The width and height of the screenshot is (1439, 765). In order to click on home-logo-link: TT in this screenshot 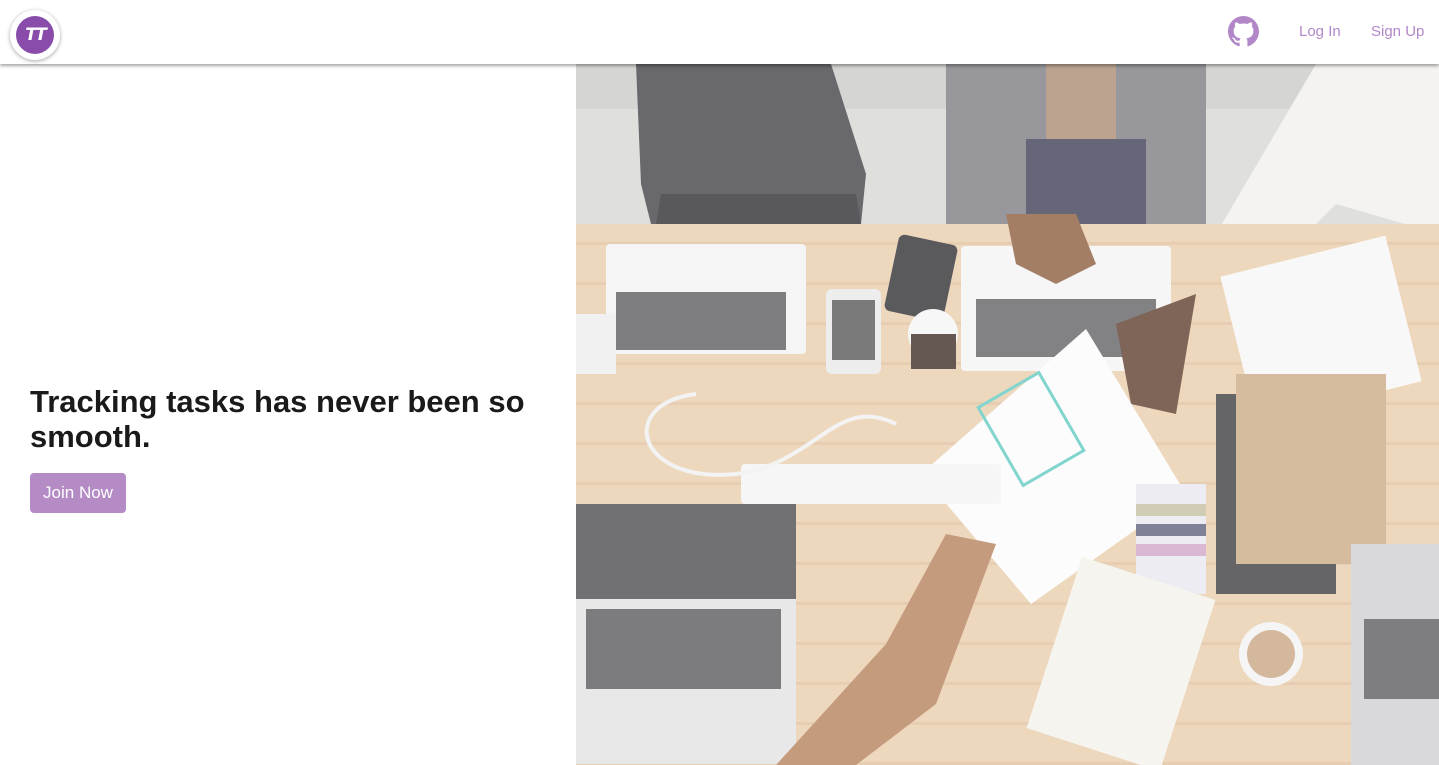, I will do `click(35, 35)`.